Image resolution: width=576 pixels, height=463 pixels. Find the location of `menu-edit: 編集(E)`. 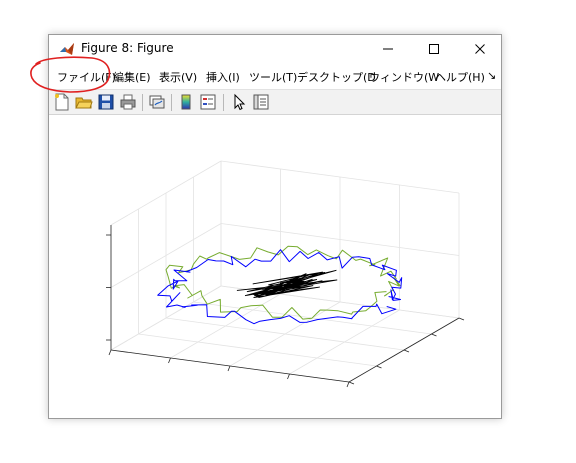

menu-edit: 編集(E) is located at coordinates (132, 77).